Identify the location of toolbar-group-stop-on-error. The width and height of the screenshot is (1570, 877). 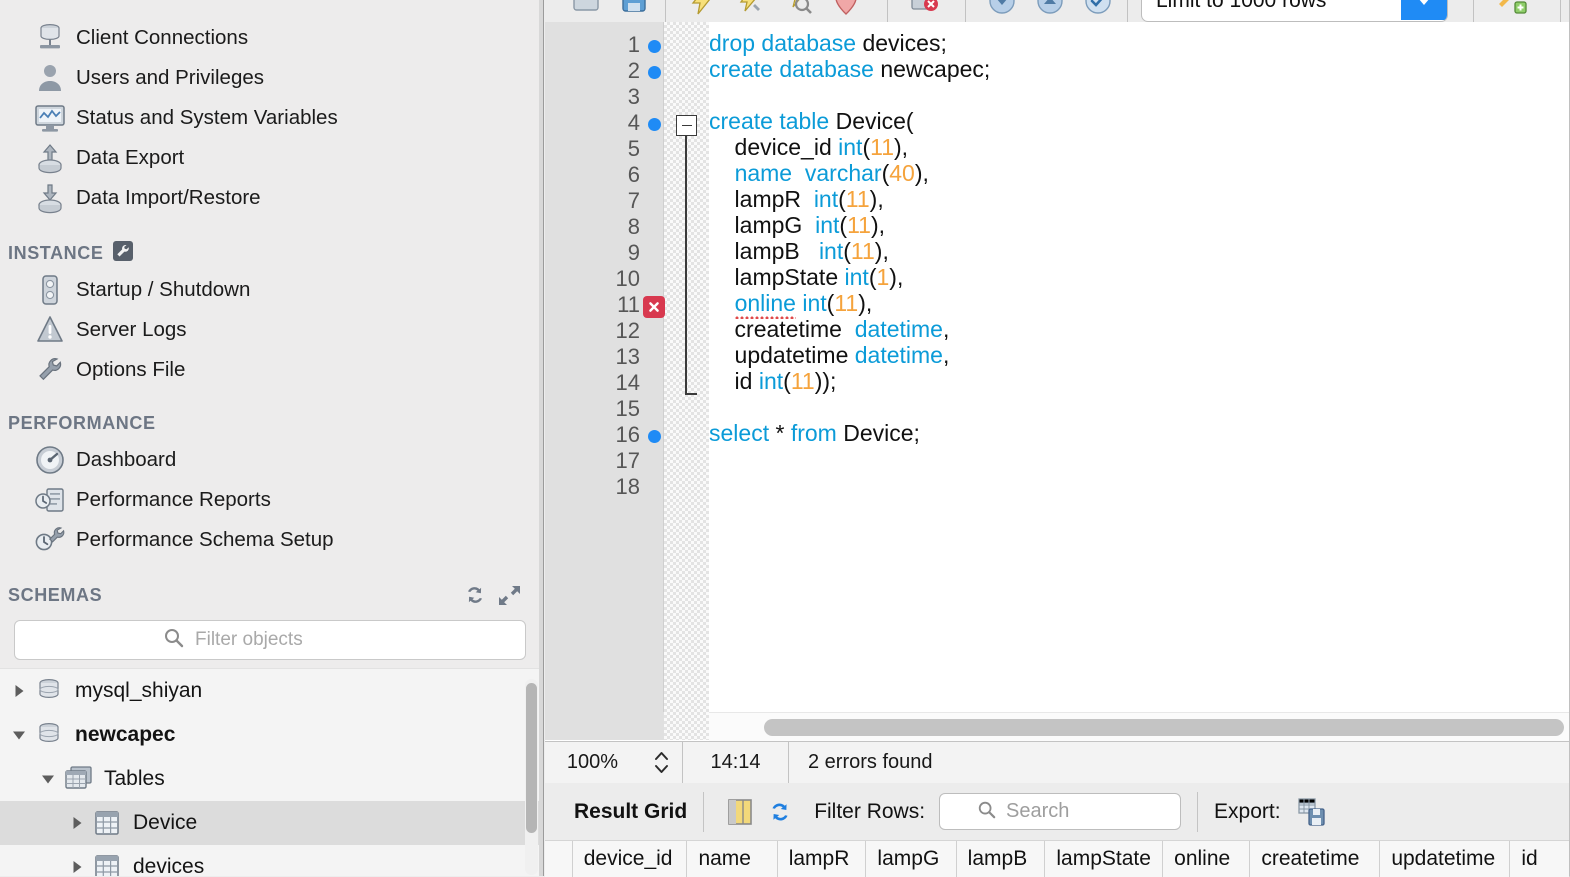
(924, 11).